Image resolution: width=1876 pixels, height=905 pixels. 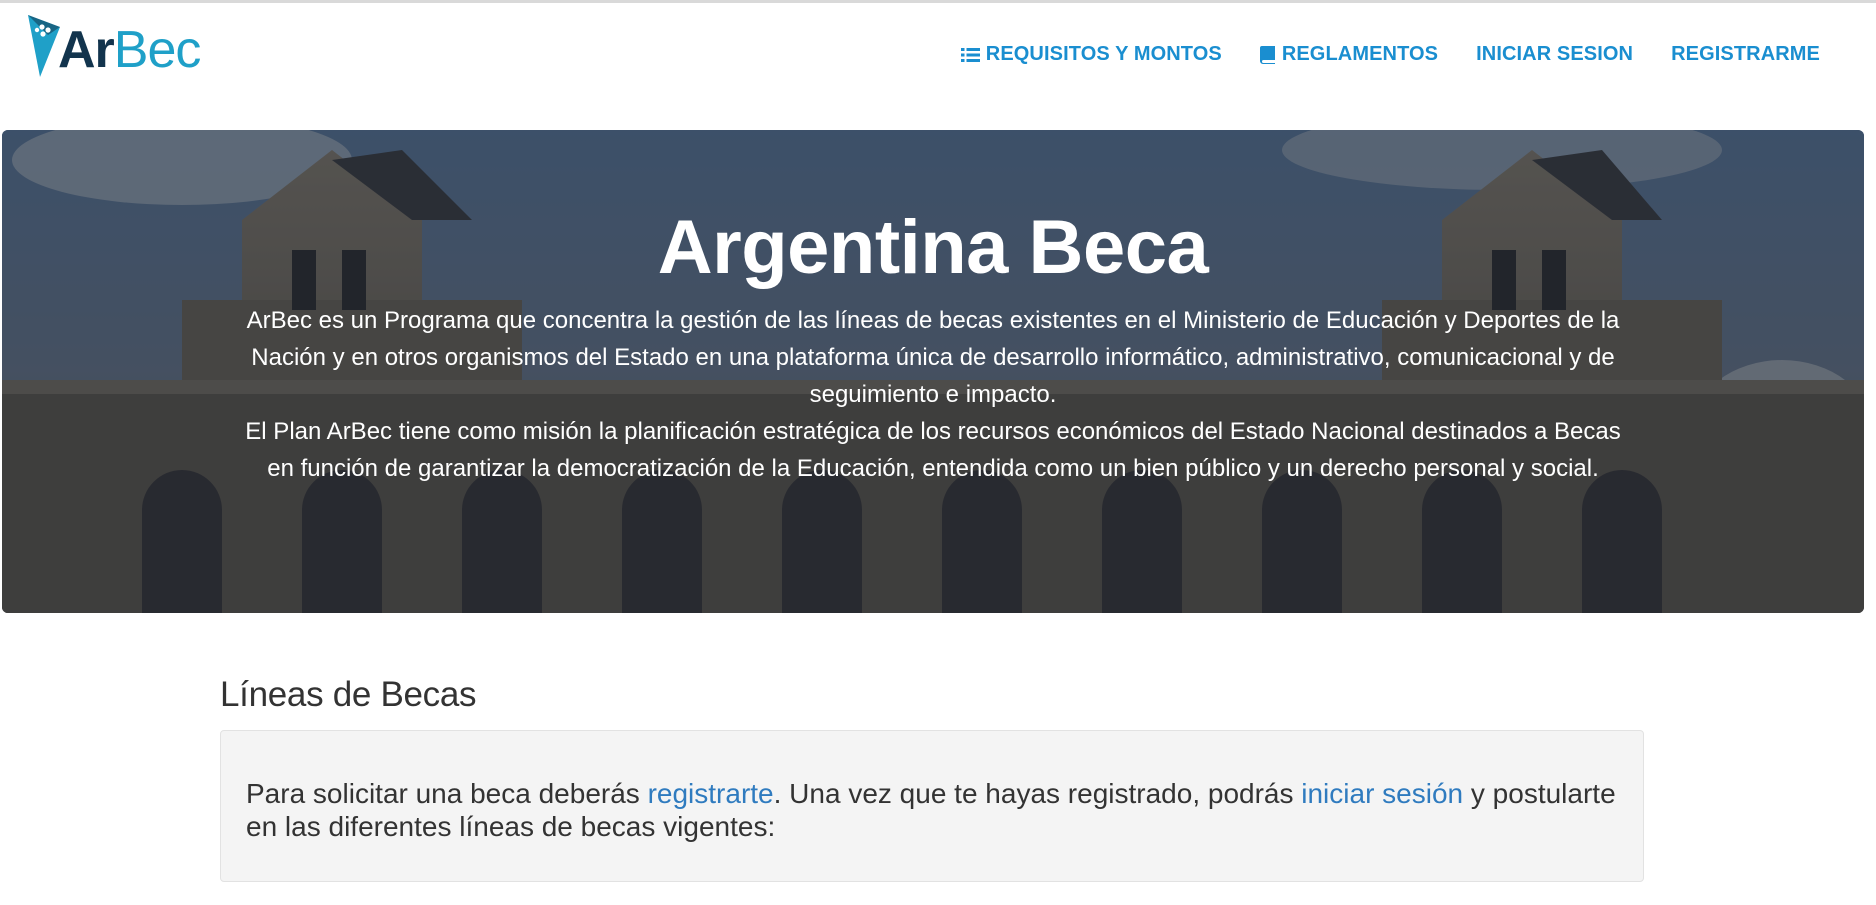 What do you see at coordinates (86, 50) in the screenshot?
I see `logo-text-ar: Ar` at bounding box center [86, 50].